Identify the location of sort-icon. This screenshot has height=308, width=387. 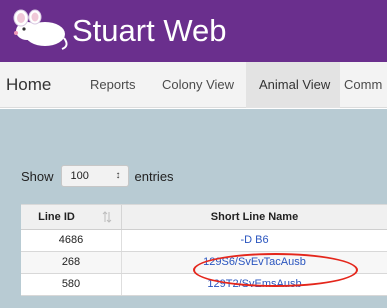
(107, 217).